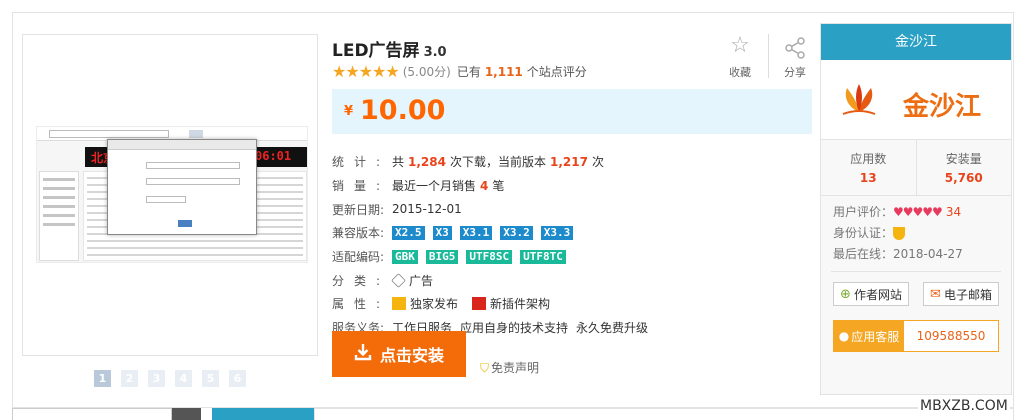 This screenshot has width=1028, height=420. I want to click on attributes-label: 属性:, so click(361, 304).